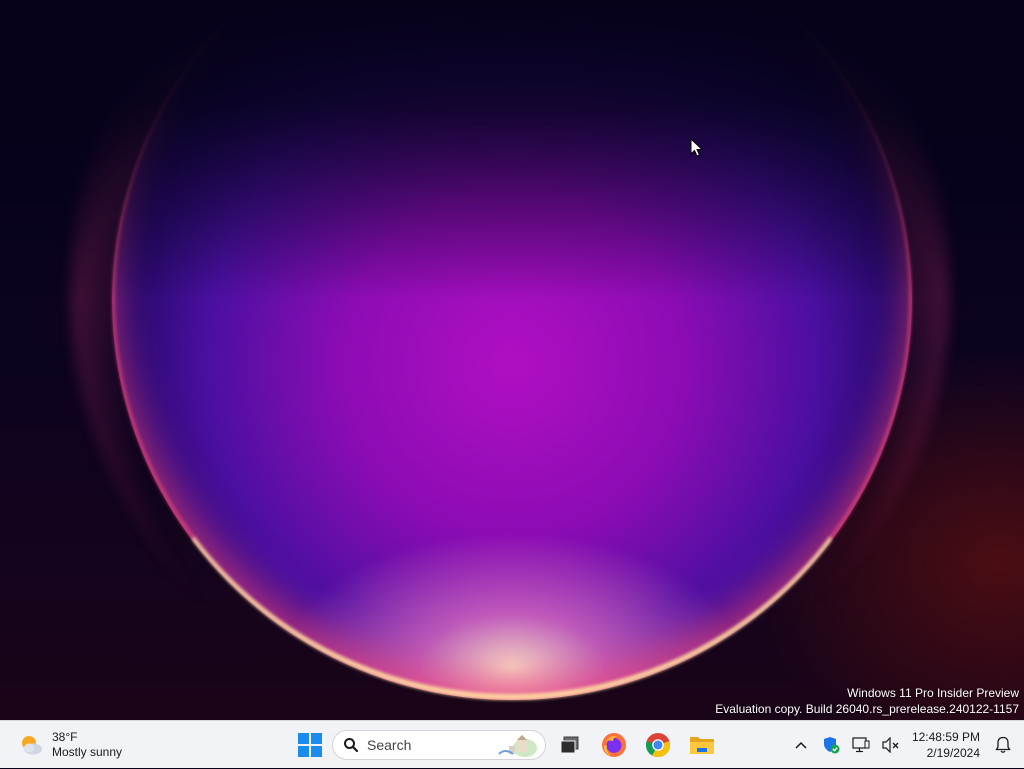 The width and height of the screenshot is (1024, 769). I want to click on notifications-button, so click(1003, 745).